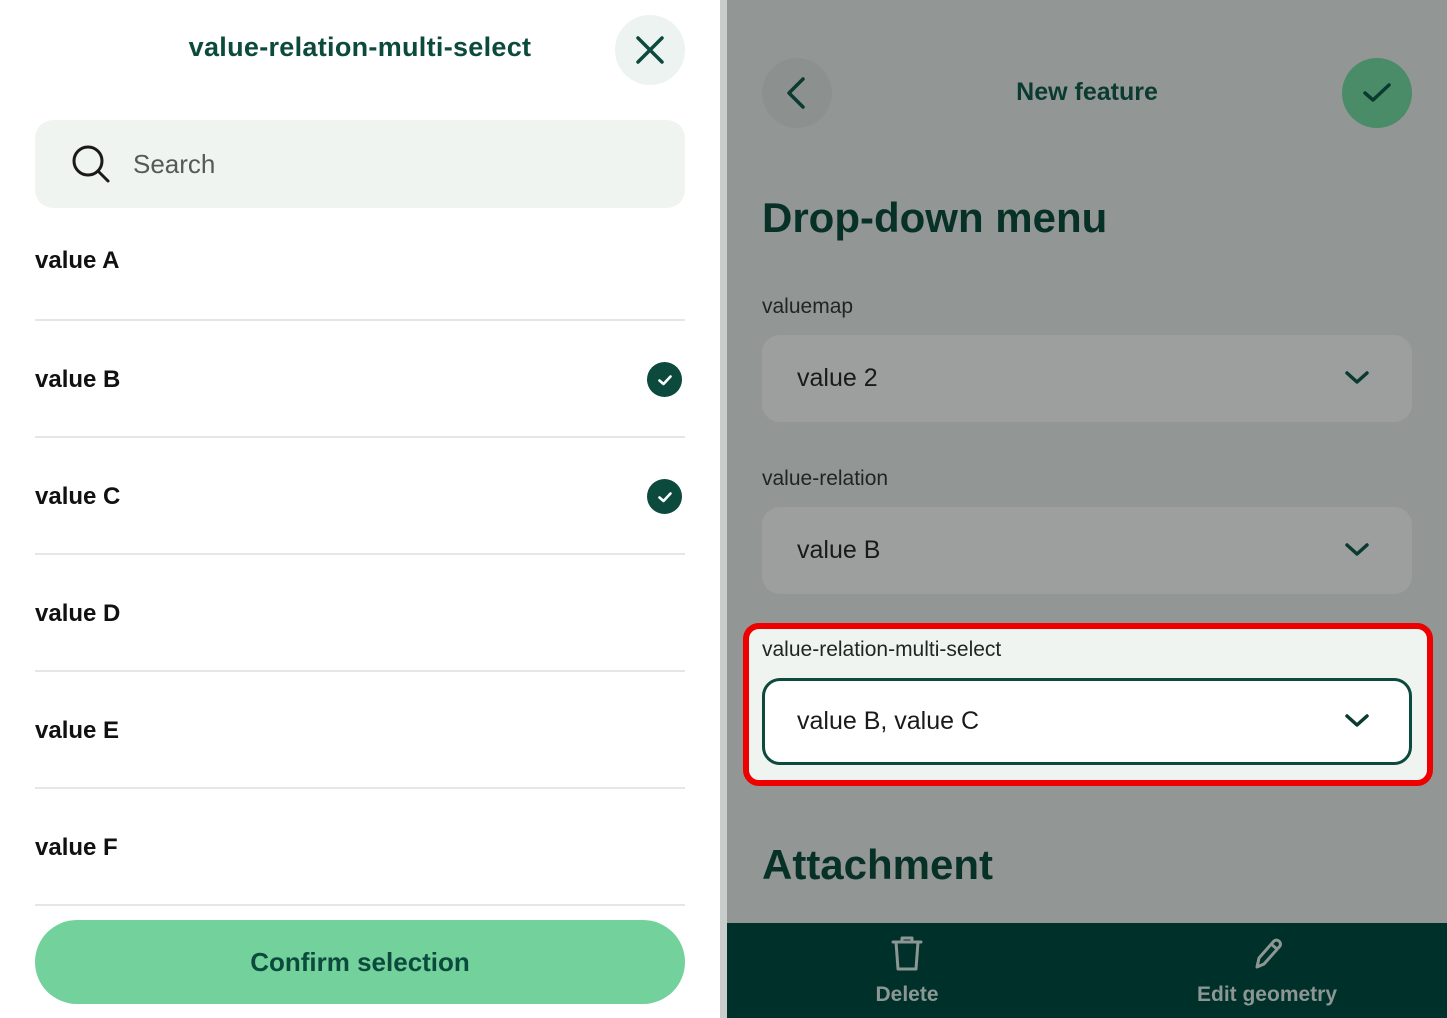 The width and height of the screenshot is (1447, 1018). Describe the element at coordinates (78, 496) in the screenshot. I see `list-item-label: value C` at that location.